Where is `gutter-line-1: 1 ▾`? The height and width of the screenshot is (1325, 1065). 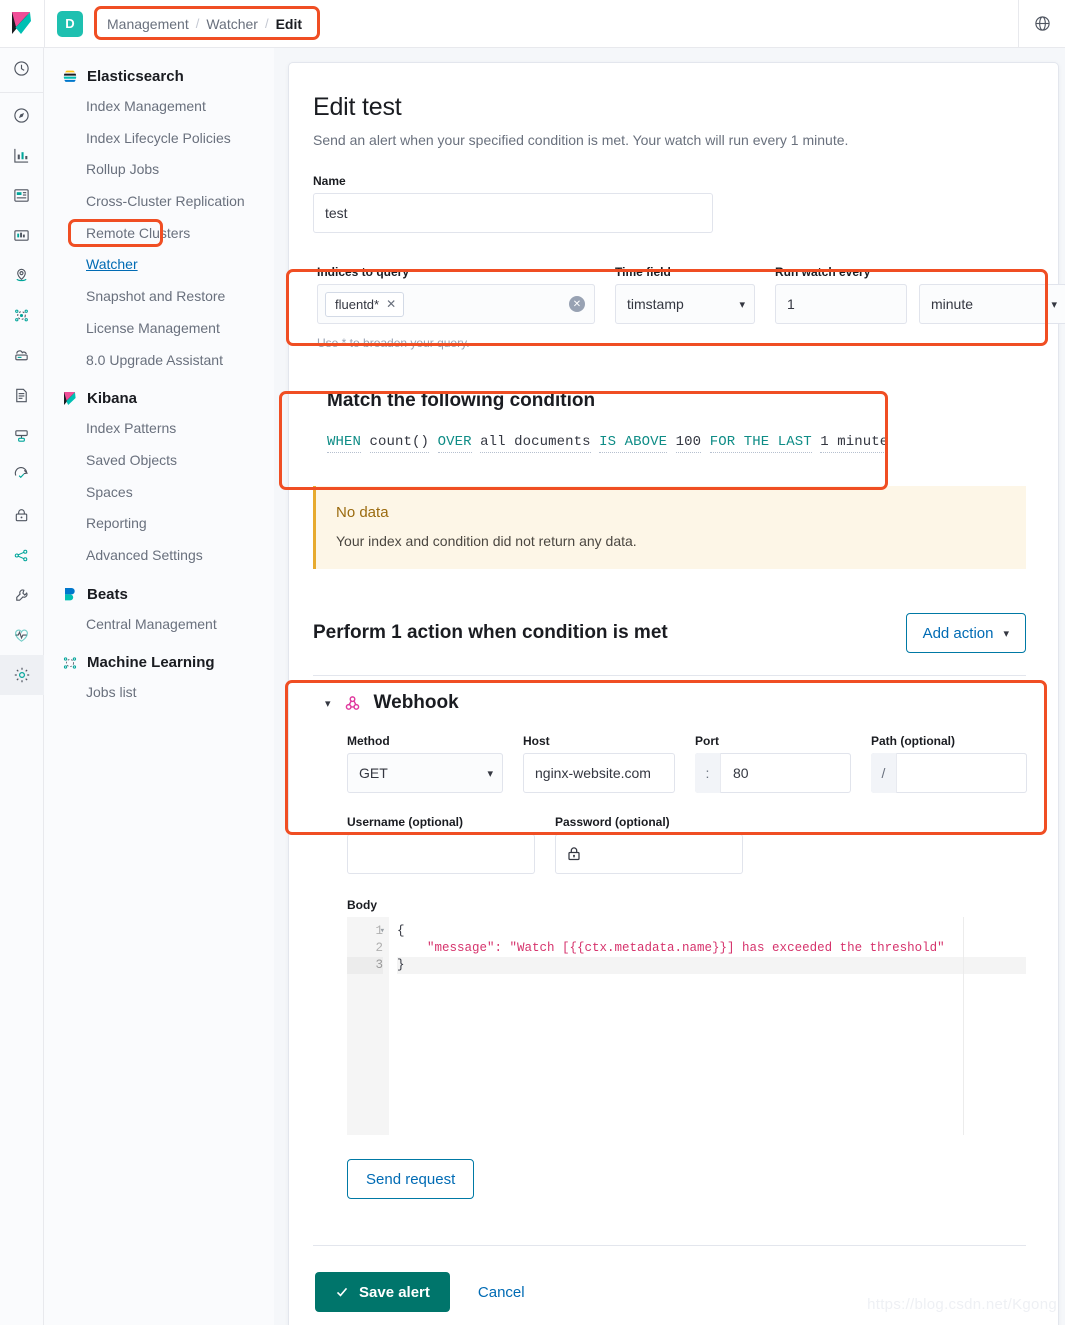 gutter-line-1: 1 ▾ is located at coordinates (366, 931).